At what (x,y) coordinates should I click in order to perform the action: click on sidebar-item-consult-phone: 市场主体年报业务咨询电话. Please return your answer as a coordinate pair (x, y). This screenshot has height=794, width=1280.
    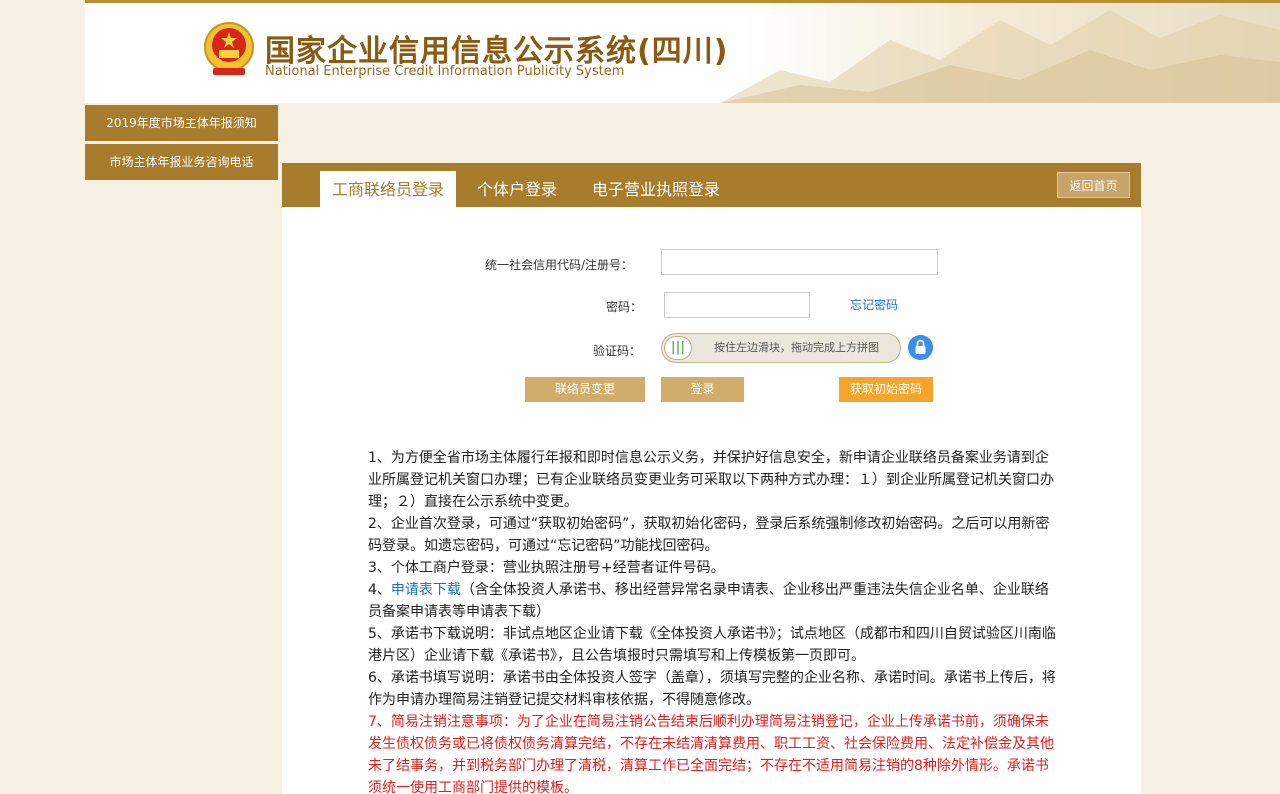
    Looking at the image, I should click on (181, 162).